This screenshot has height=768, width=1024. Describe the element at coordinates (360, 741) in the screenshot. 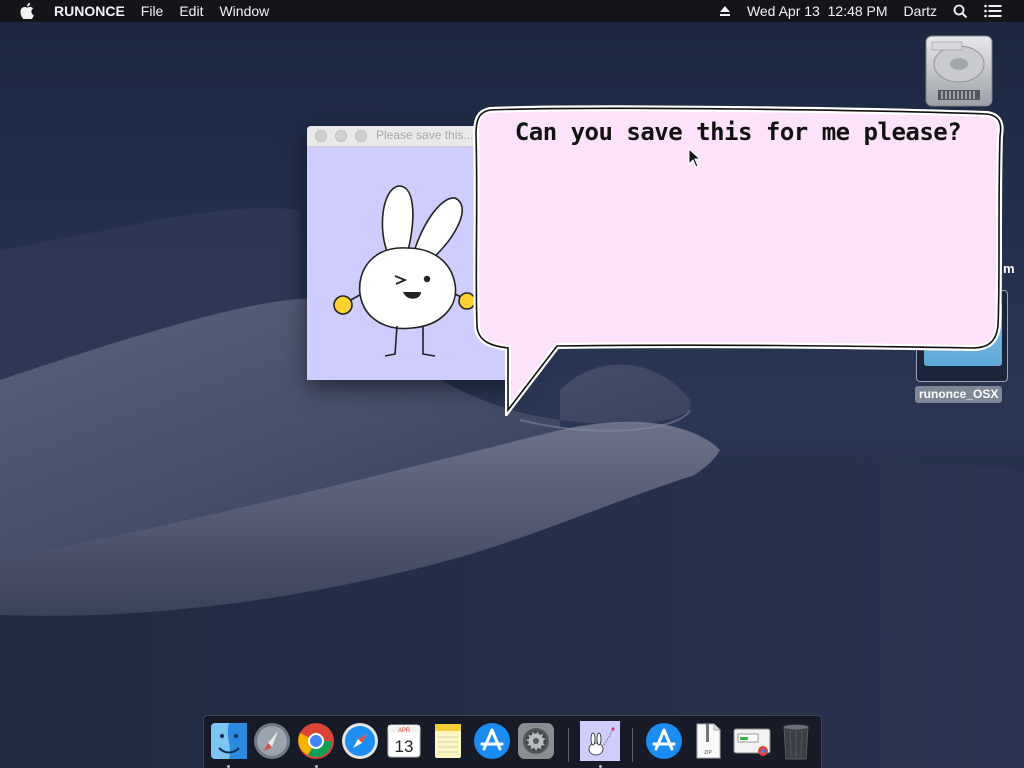

I see `safari-icon` at that location.